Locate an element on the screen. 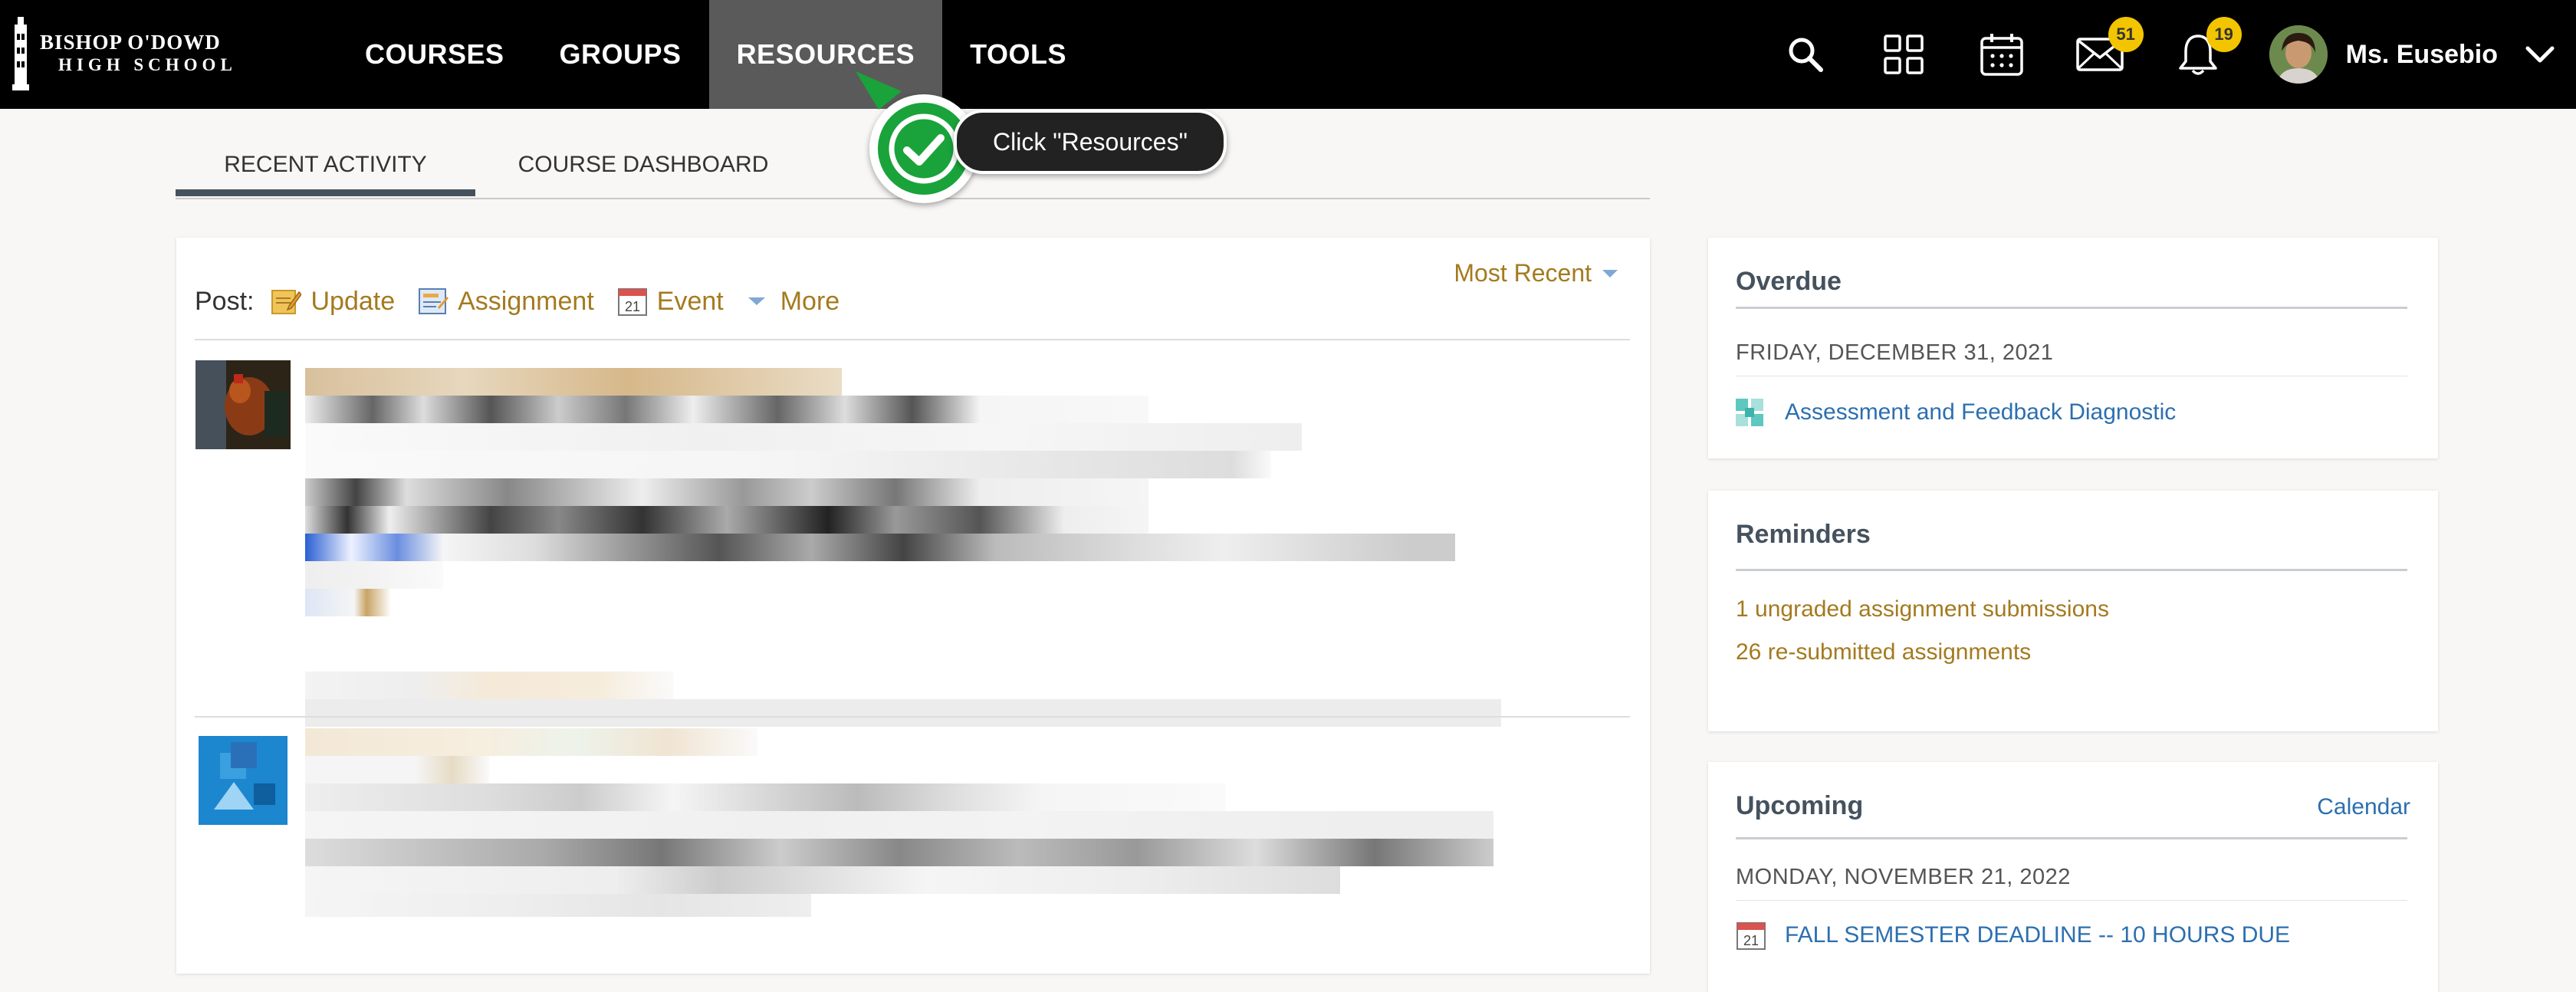  search-icon is located at coordinates (1806, 55).